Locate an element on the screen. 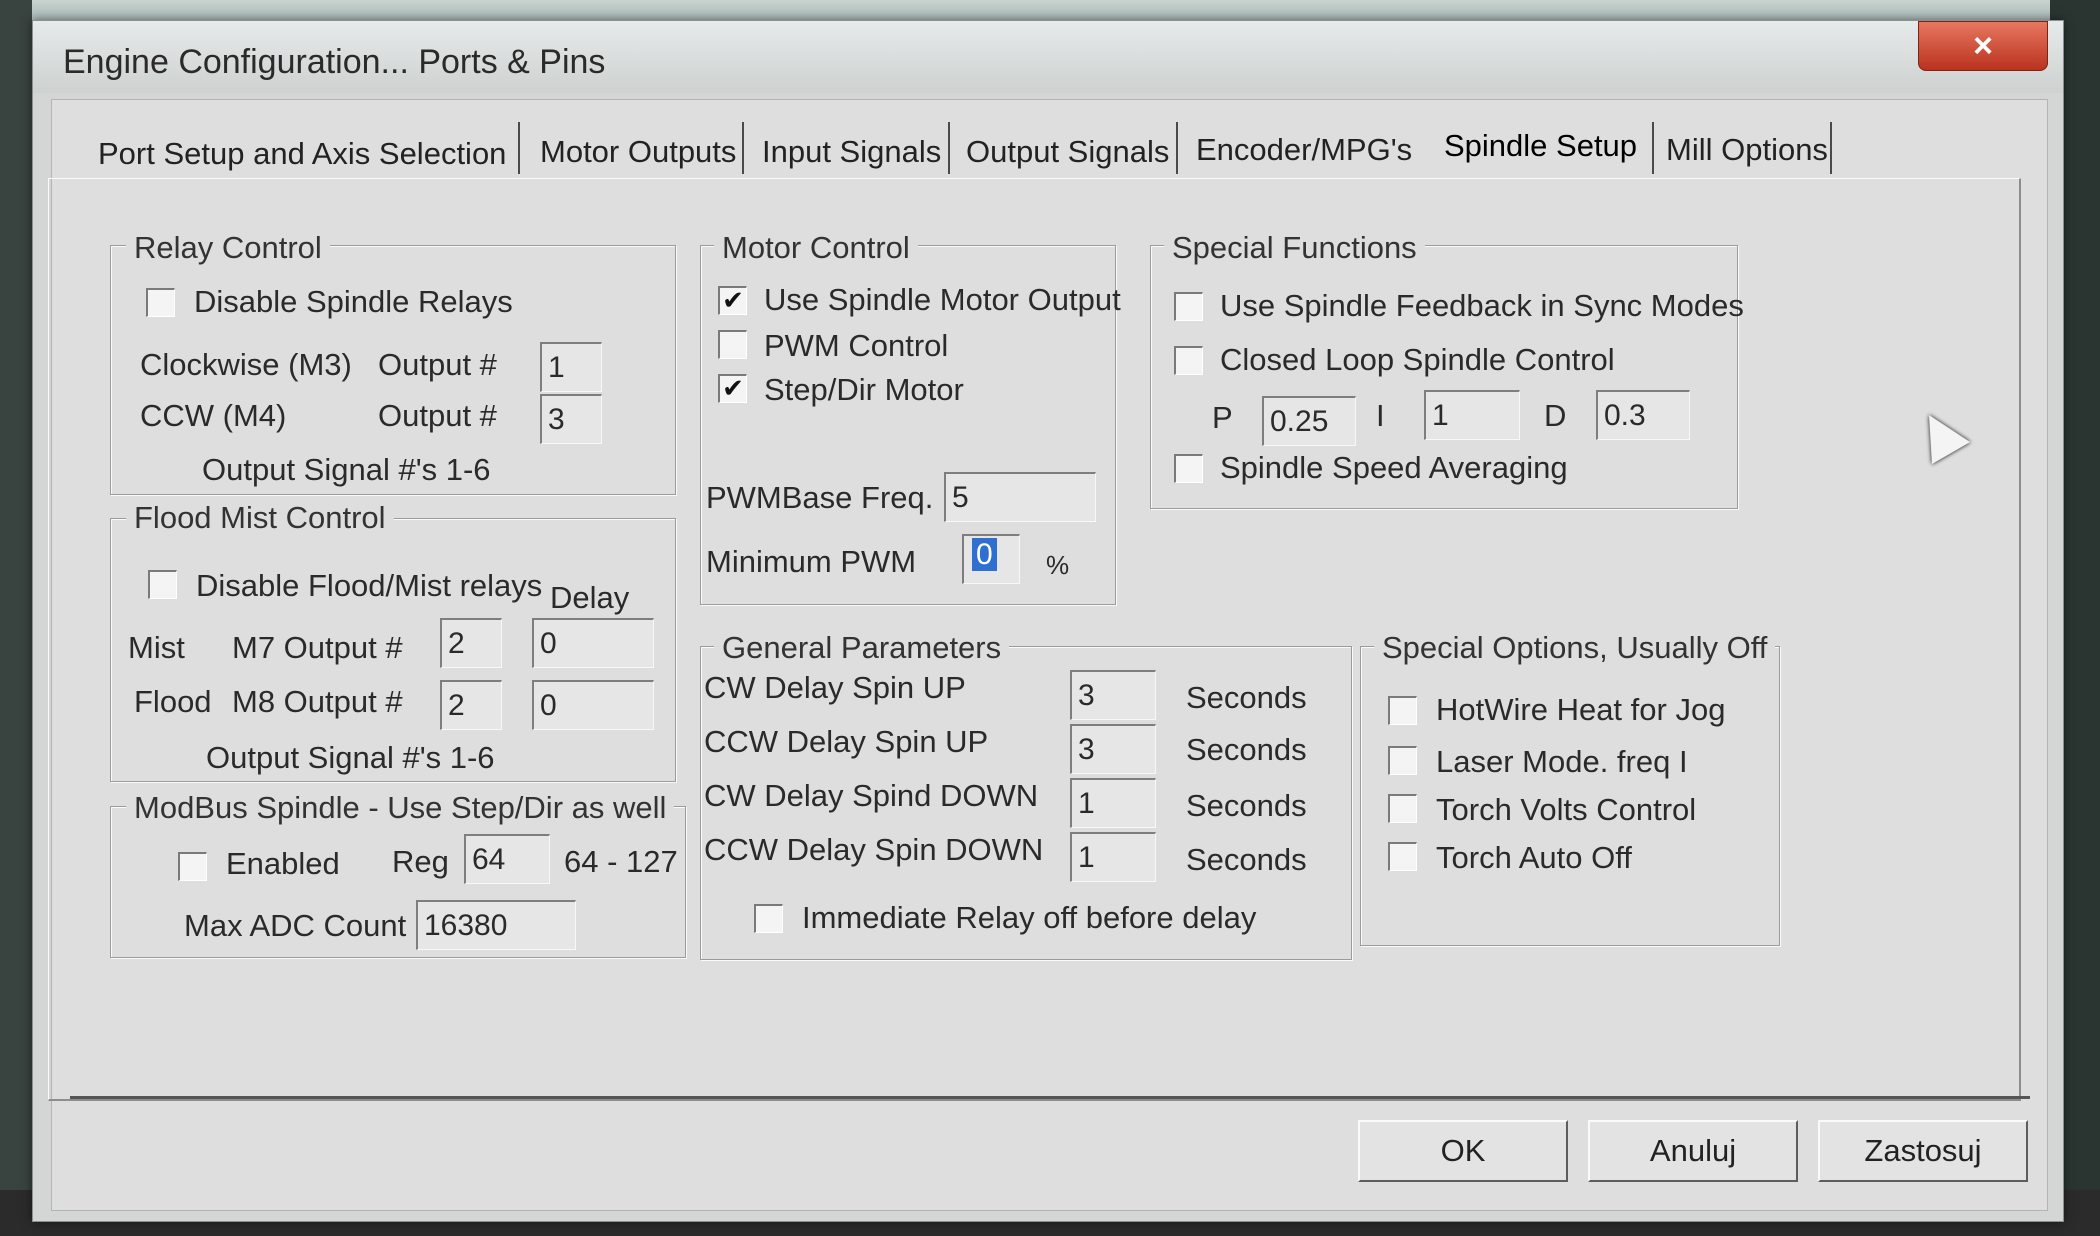  minimum-pwm-selected-text: 0 is located at coordinates (984, 554).